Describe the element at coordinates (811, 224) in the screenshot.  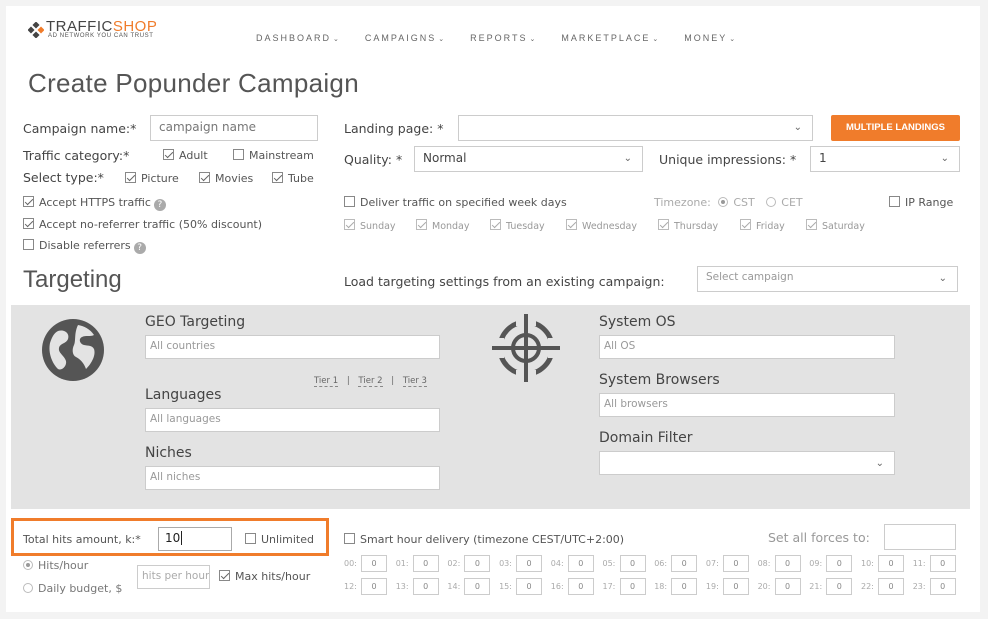
I see `saturday-checkbox` at that location.